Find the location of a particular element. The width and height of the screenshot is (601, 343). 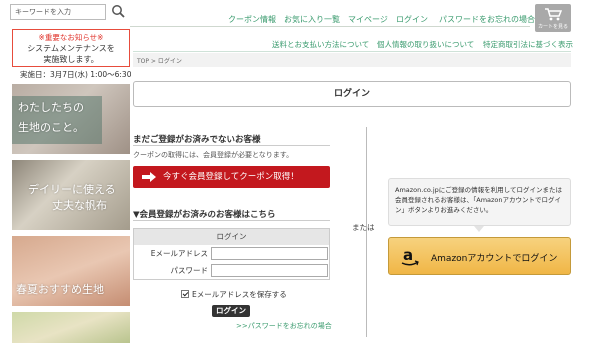

new-customer-description: クーポンの取得には、会員登録が必要となります。 is located at coordinates (213, 155).